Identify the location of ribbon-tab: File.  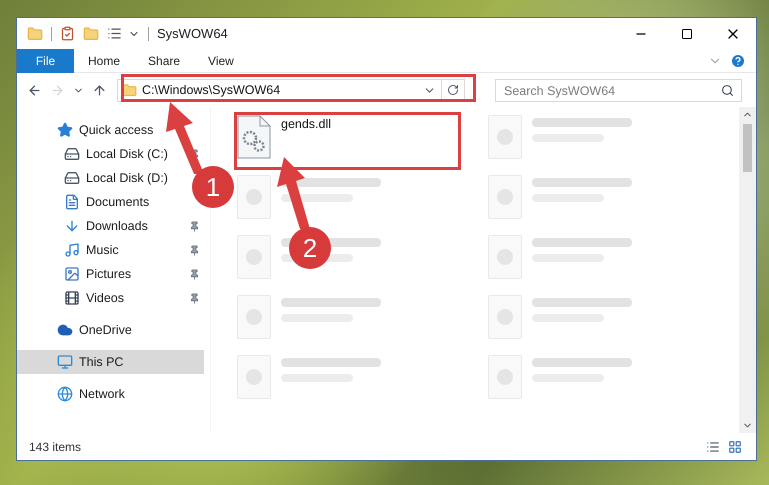
(45, 60).